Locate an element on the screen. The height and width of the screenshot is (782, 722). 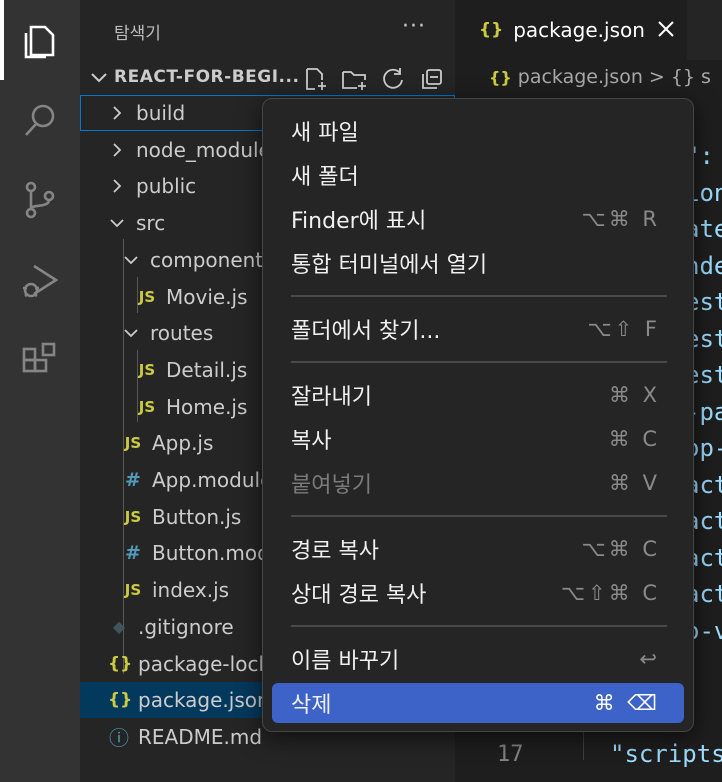
menu-item-label: 이름 바꾸기 is located at coordinates (345, 661).